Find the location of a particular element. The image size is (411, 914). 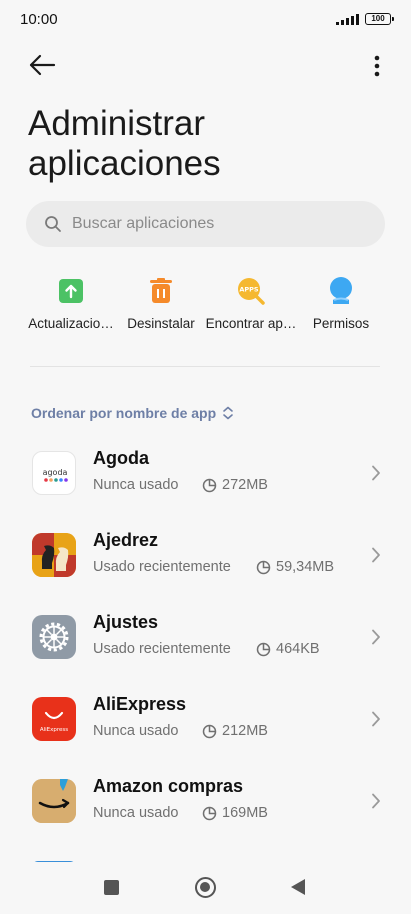

home-button is located at coordinates (205, 887).